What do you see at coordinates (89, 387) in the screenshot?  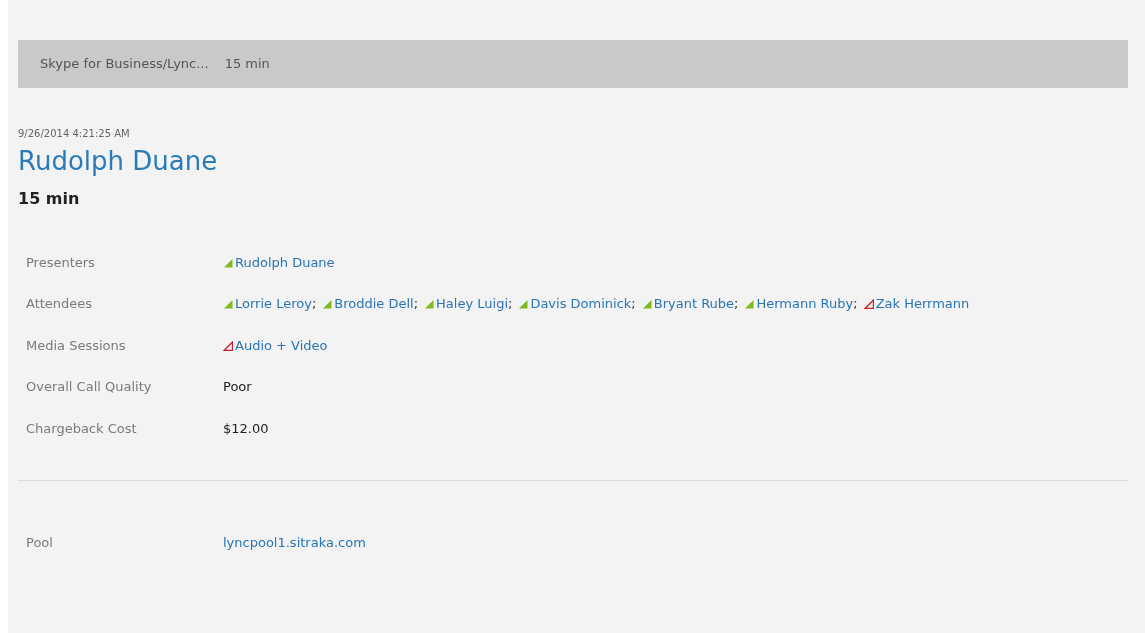 I see `detail-label: Overall Call Quality` at bounding box center [89, 387].